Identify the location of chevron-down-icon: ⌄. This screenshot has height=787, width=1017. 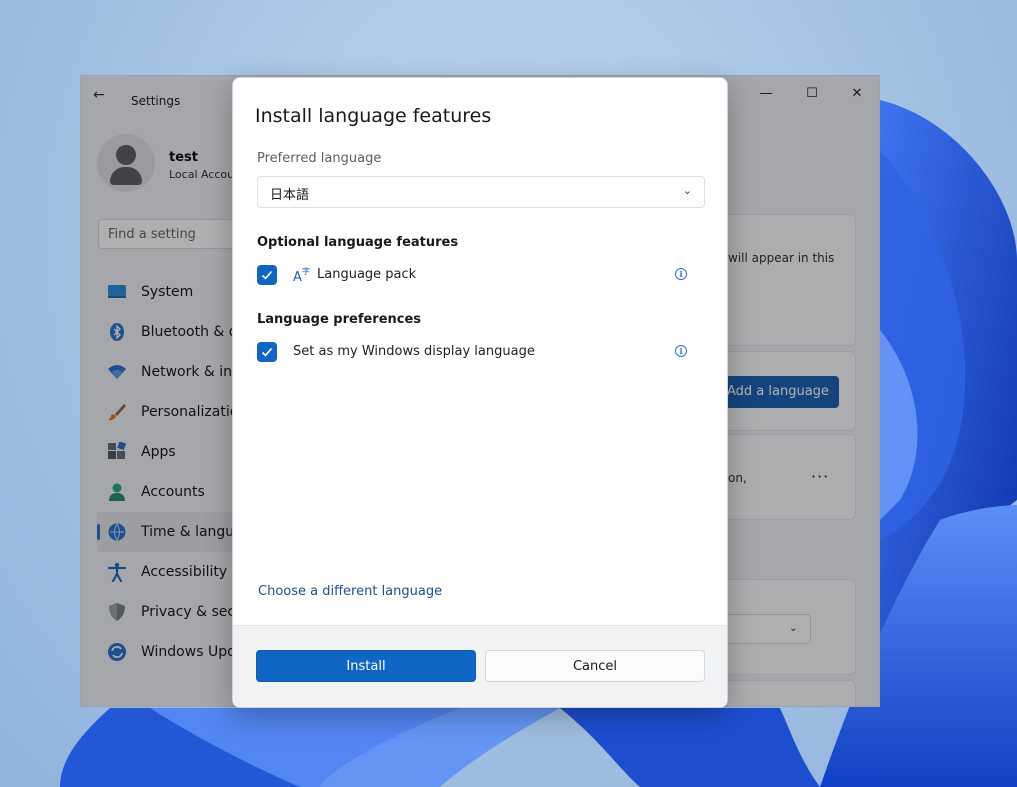
(687, 190).